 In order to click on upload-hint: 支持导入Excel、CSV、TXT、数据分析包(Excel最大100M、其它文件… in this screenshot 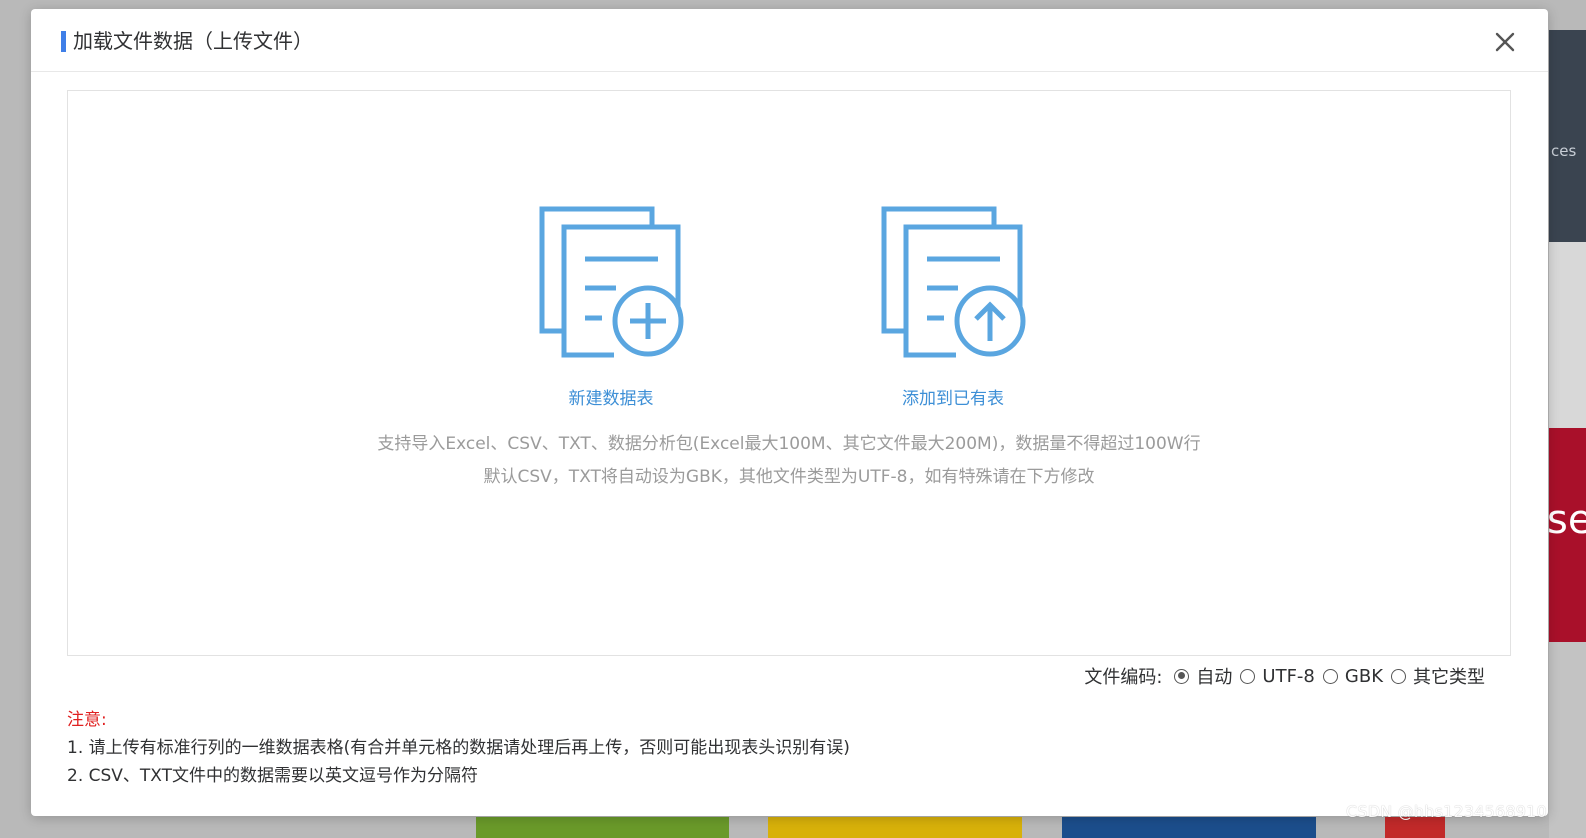, I will do `click(789, 444)`.